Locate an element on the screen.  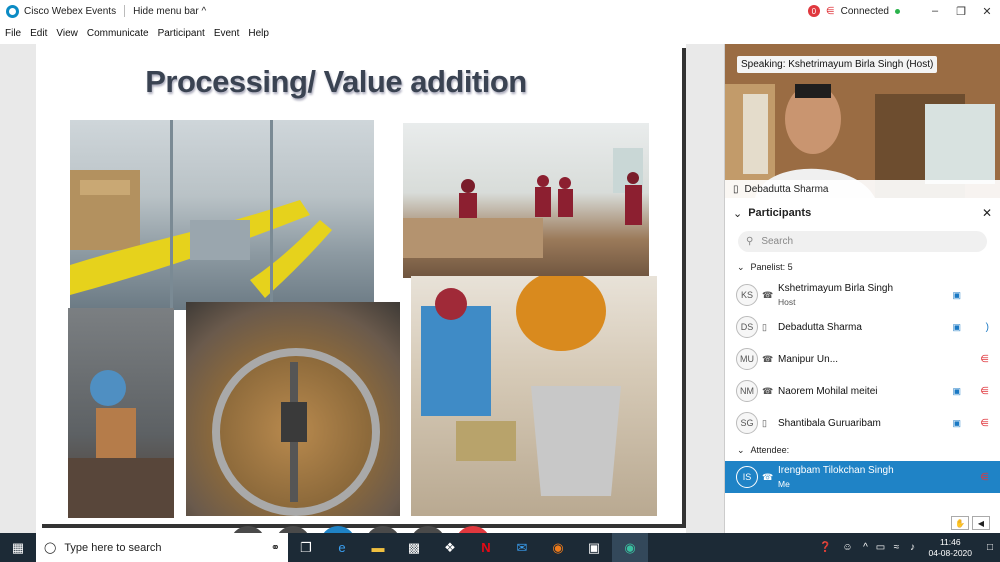
netflix-icon: N is located at coordinates (486, 547).